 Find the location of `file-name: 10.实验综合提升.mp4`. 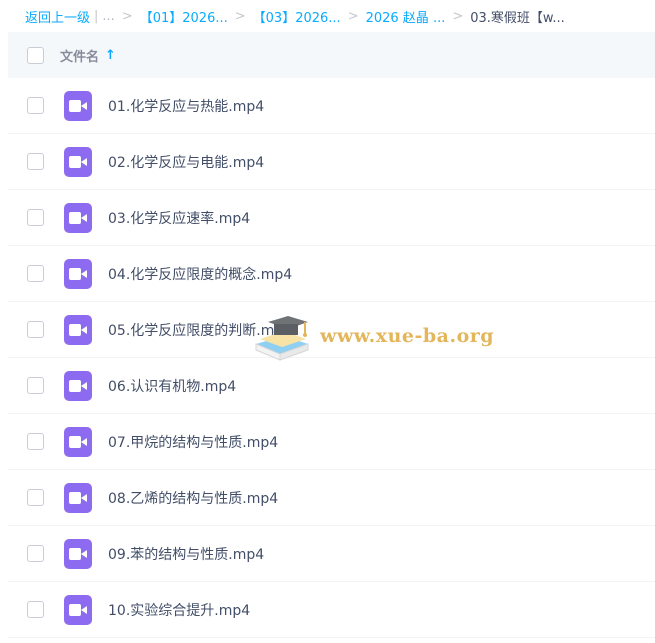

file-name: 10.实验综合提升.mp4 is located at coordinates (179, 610).